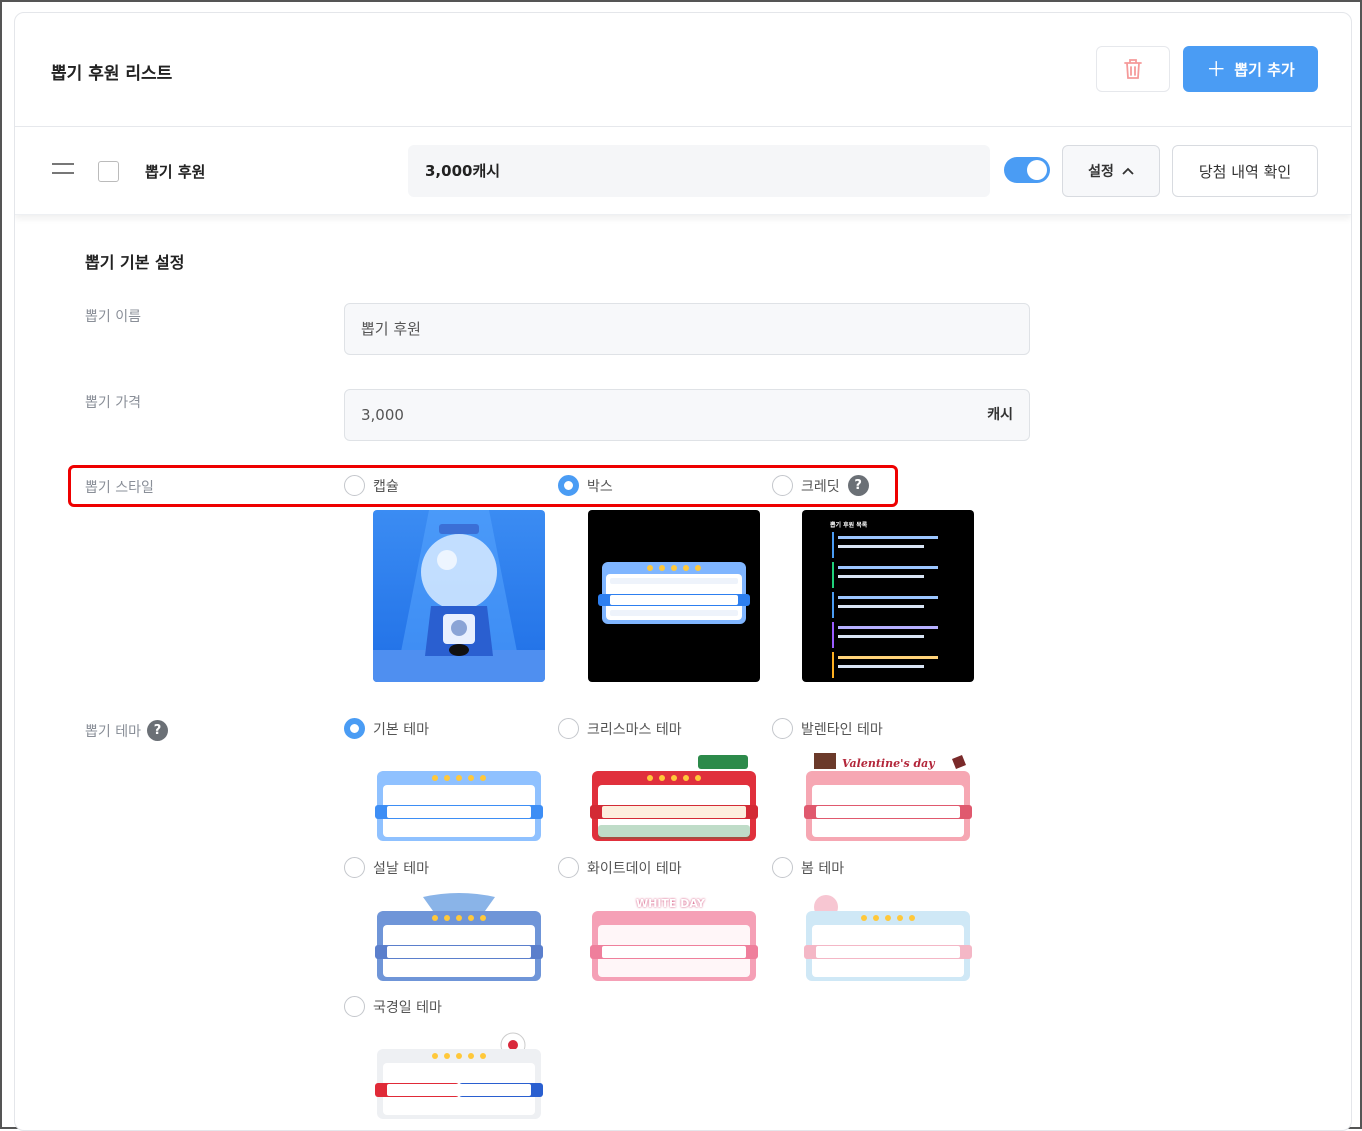  What do you see at coordinates (823, 868) in the screenshot?
I see `theme-option-label: 봄 테마` at bounding box center [823, 868].